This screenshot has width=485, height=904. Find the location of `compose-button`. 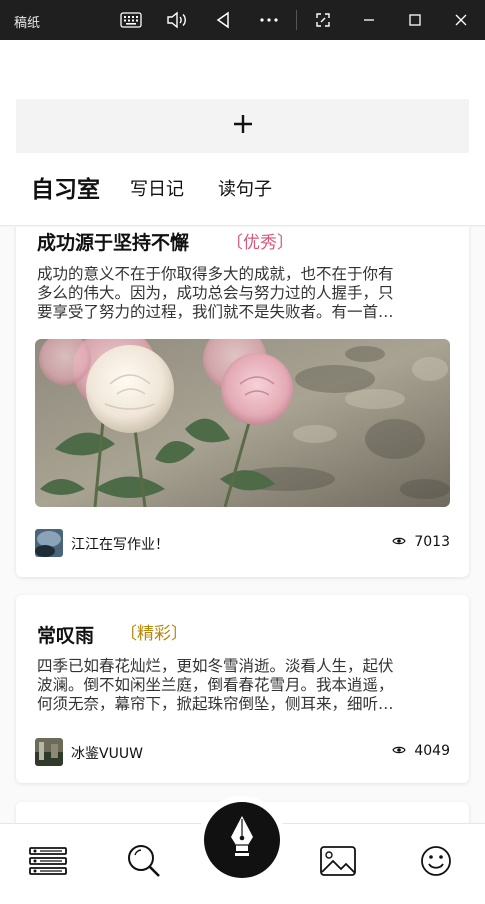

compose-button is located at coordinates (242, 840).